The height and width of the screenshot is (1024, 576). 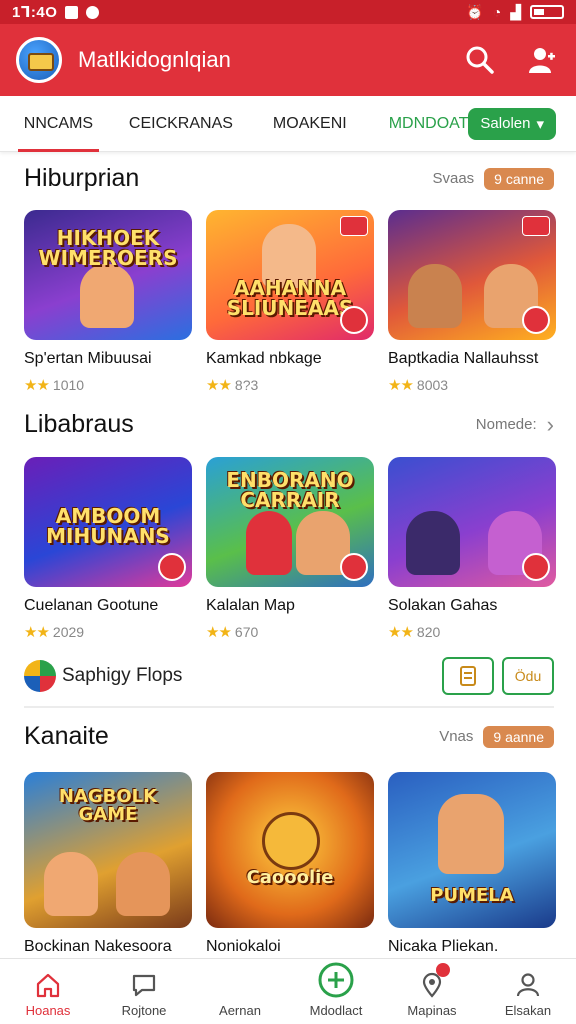 I want to click on category-select-button: Salolen ▾, so click(x=512, y=123).